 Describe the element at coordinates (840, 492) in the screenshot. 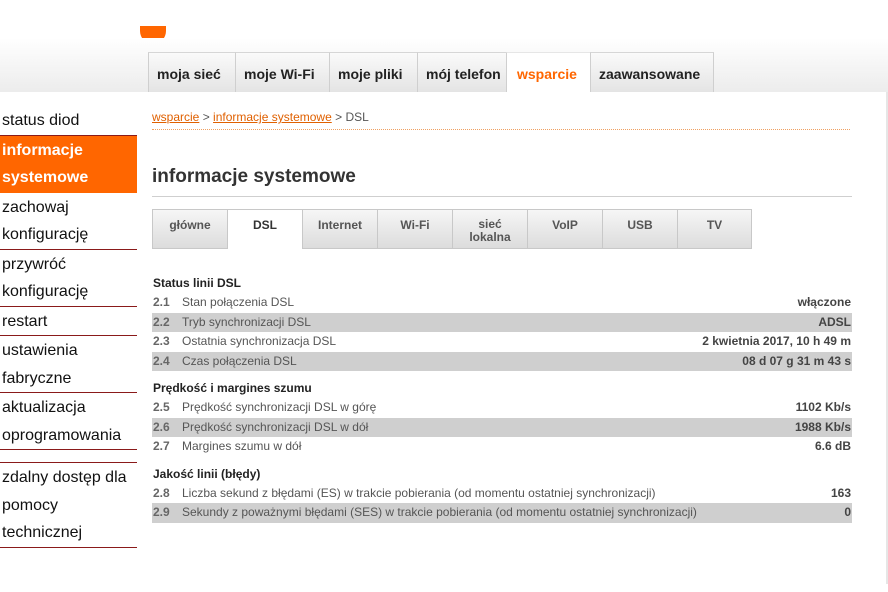

I see `row-value: 163` at that location.